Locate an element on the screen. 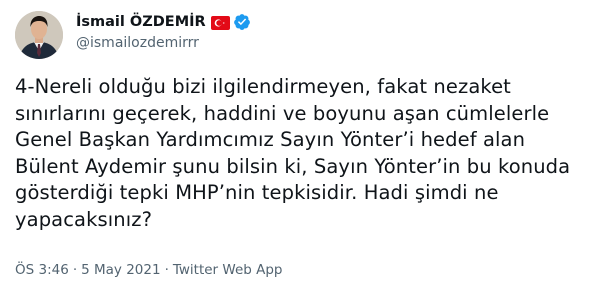  verified-badge-icon is located at coordinates (242, 22).